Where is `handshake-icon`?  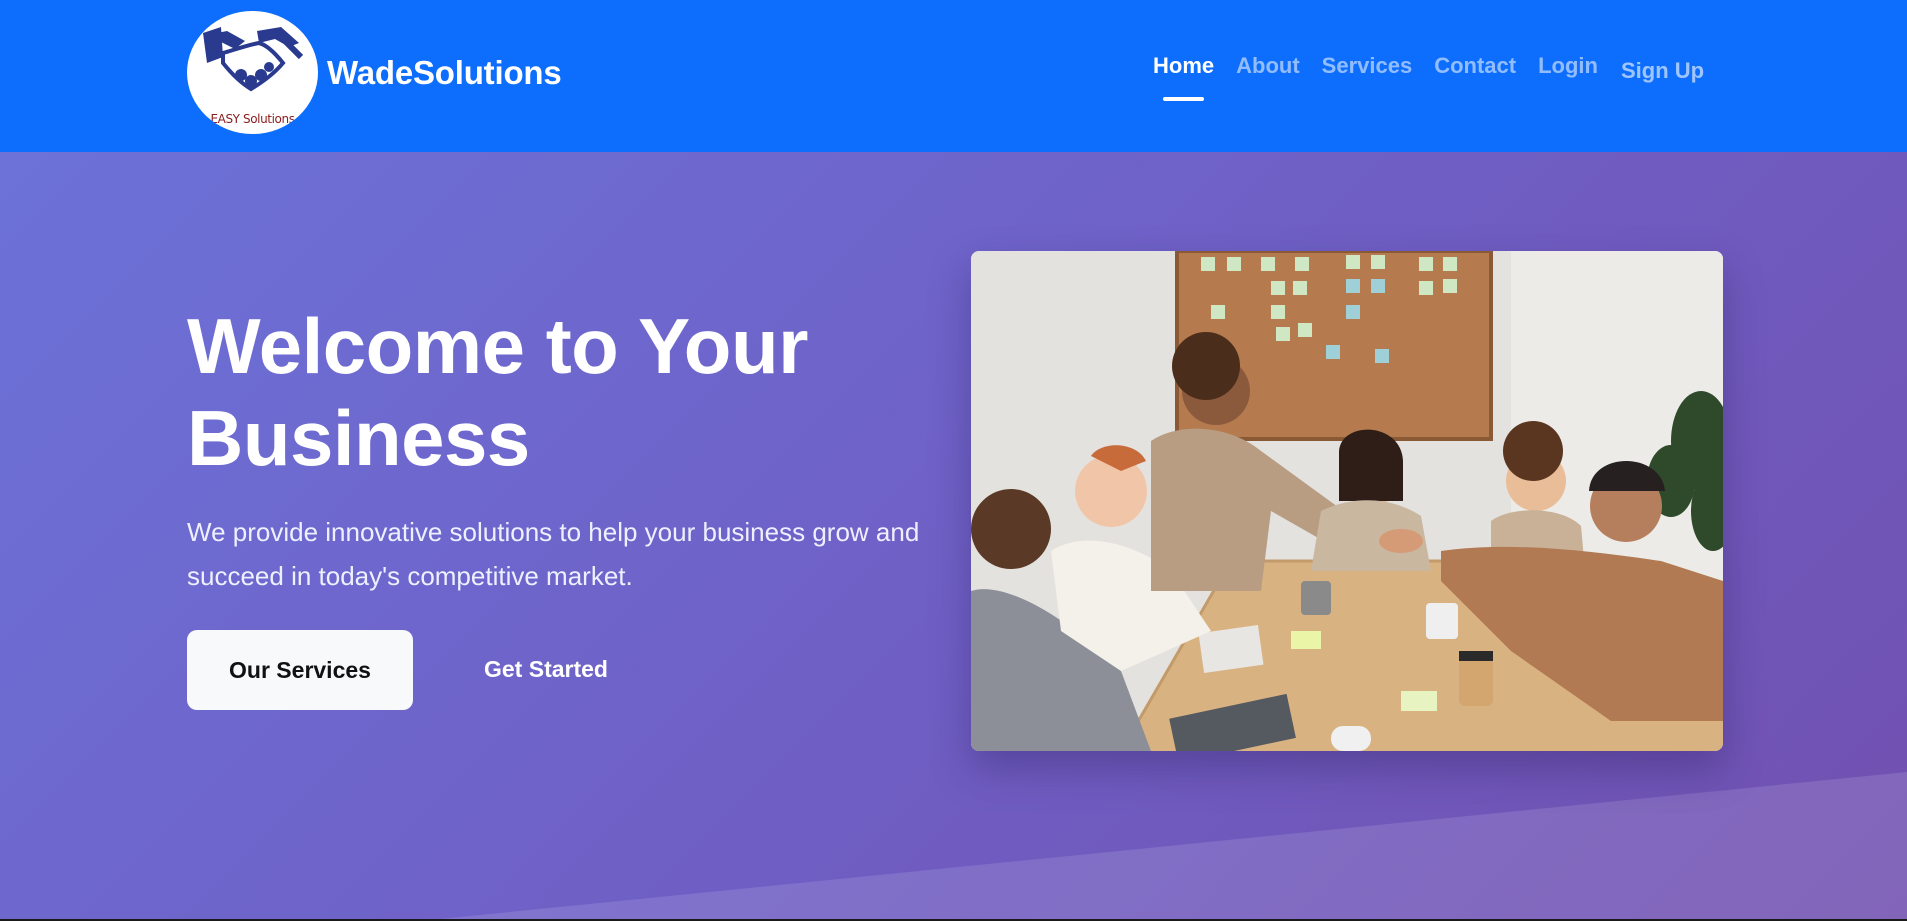 handshake-icon is located at coordinates (253, 59).